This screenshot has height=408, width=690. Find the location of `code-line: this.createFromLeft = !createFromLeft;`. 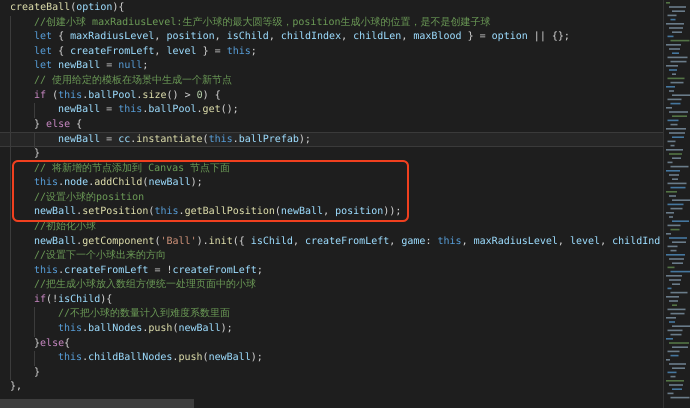

code-line: this.createFromLeft = !createFromLeft; is located at coordinates (331, 271).